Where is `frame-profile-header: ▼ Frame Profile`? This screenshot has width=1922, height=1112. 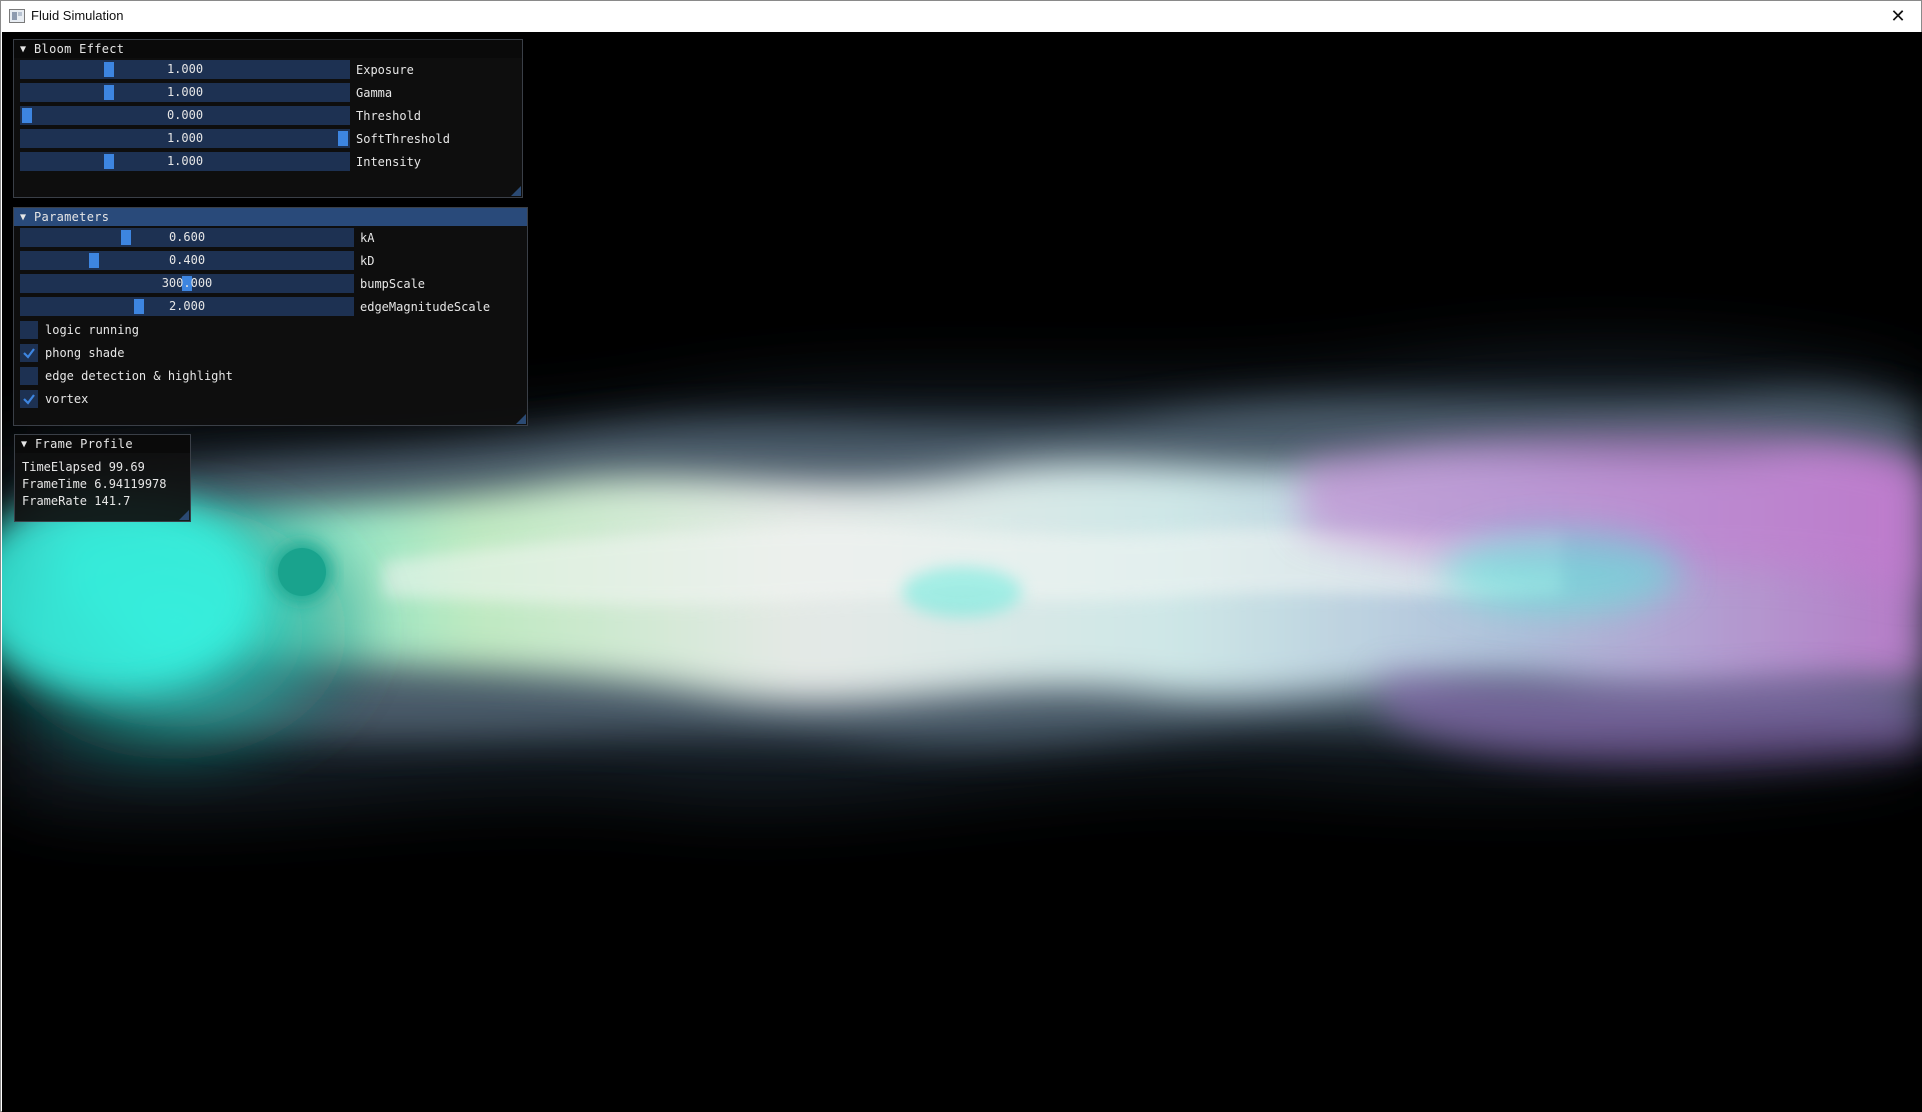 frame-profile-header: ▼ Frame Profile is located at coordinates (102, 444).